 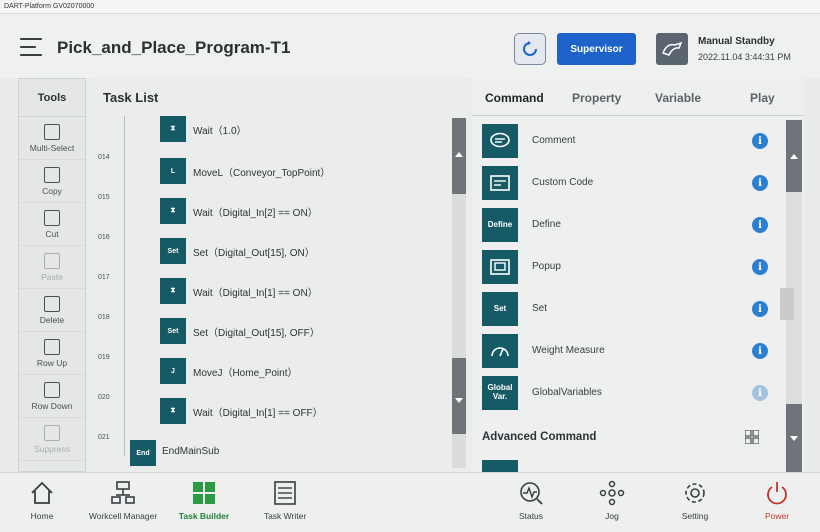 What do you see at coordinates (131, 97) in the screenshot?
I see `task-list-title: Task List` at bounding box center [131, 97].